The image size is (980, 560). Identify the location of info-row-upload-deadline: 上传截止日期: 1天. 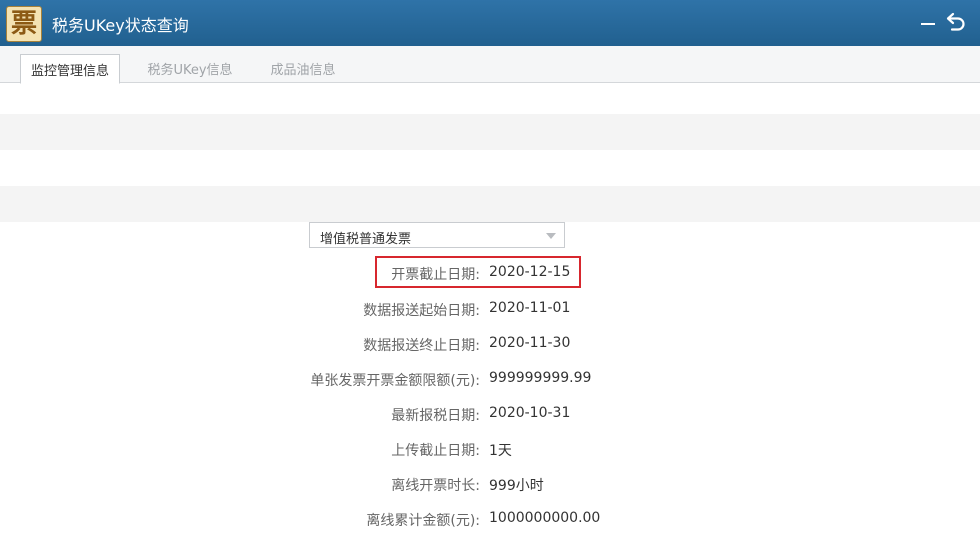
(490, 449).